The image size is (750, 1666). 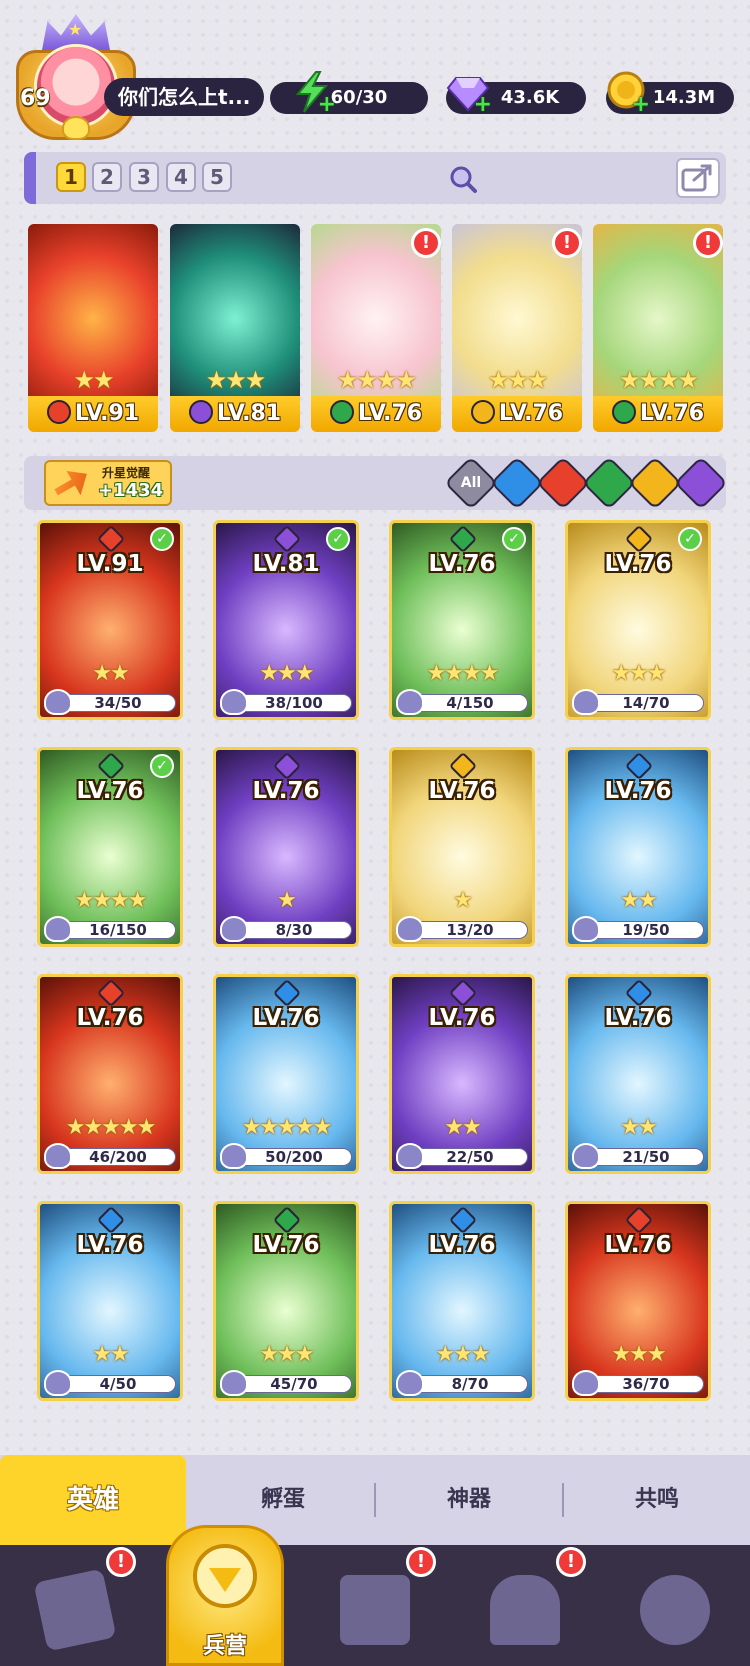 I want to click on hero-card: LV.76 ★★ 4/50, so click(x=110, y=1301).